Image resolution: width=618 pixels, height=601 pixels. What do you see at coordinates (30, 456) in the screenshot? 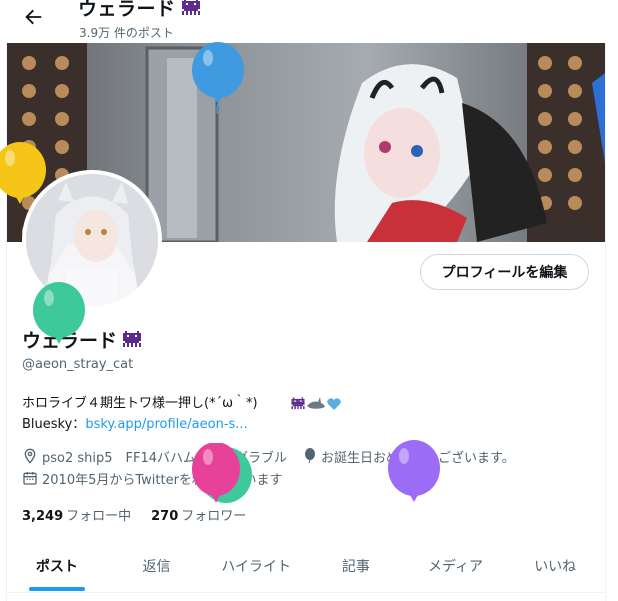
I see `location-icon` at bounding box center [30, 456].